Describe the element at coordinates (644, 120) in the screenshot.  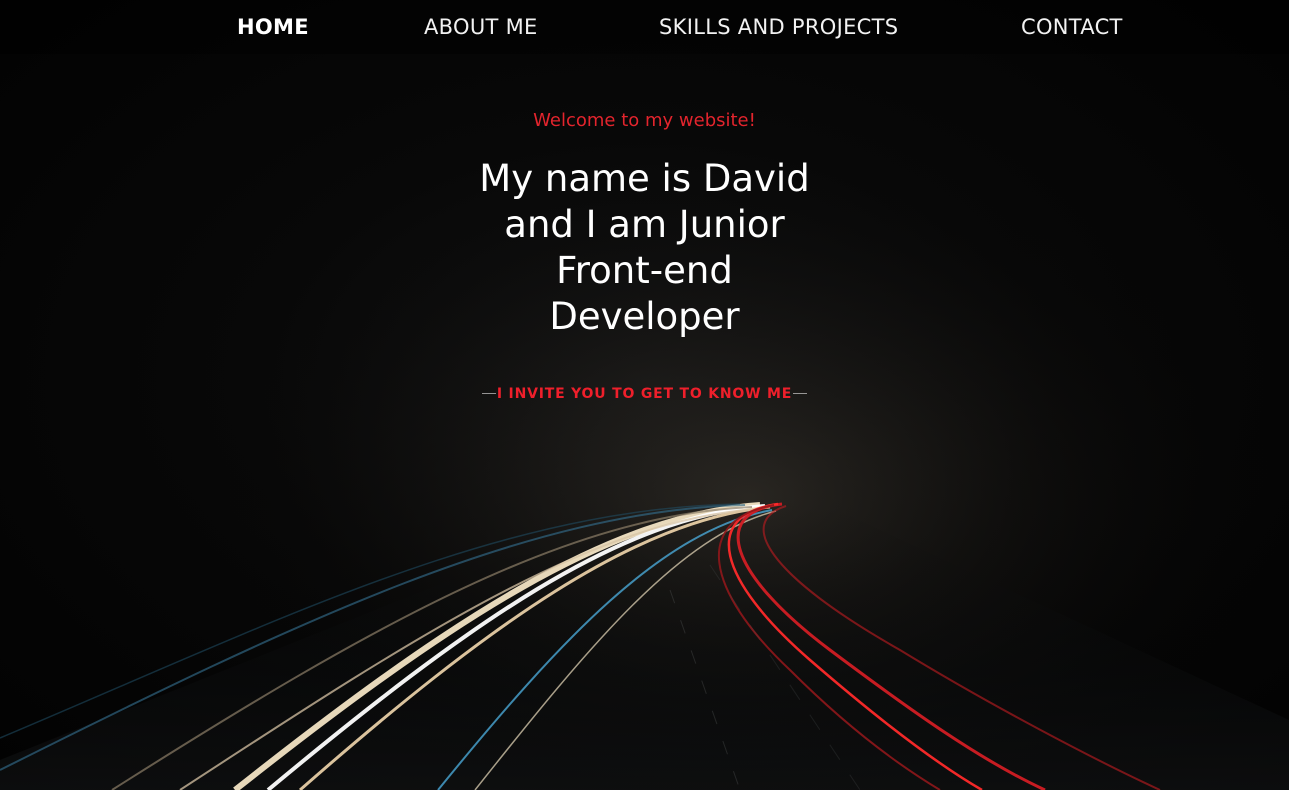
I see `welcome-text: Welcome to my website!` at that location.